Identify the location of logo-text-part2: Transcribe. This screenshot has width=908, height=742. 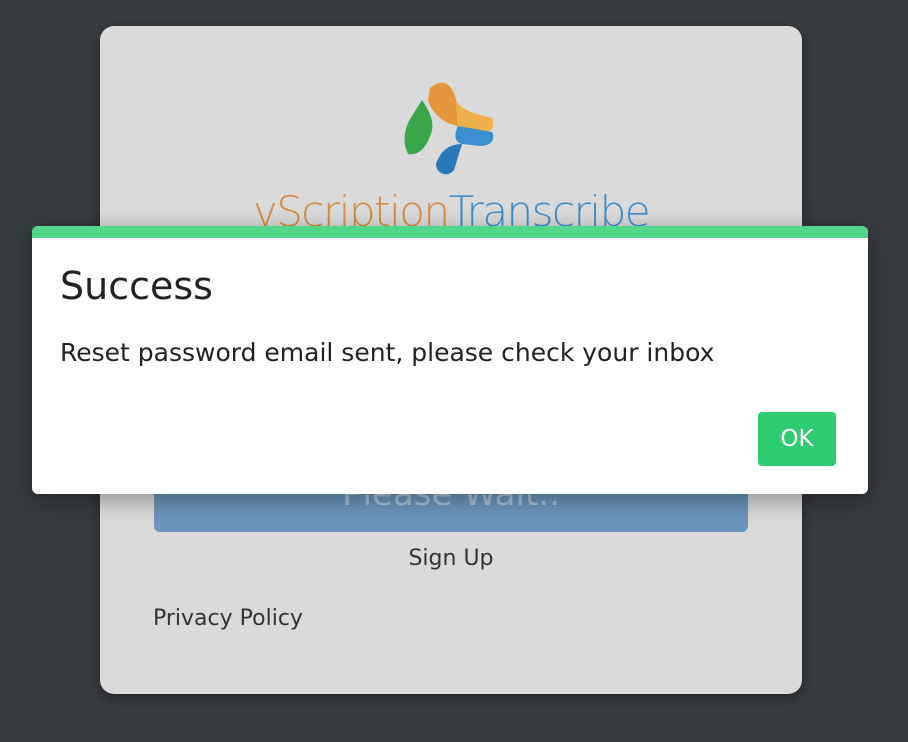
(549, 208).